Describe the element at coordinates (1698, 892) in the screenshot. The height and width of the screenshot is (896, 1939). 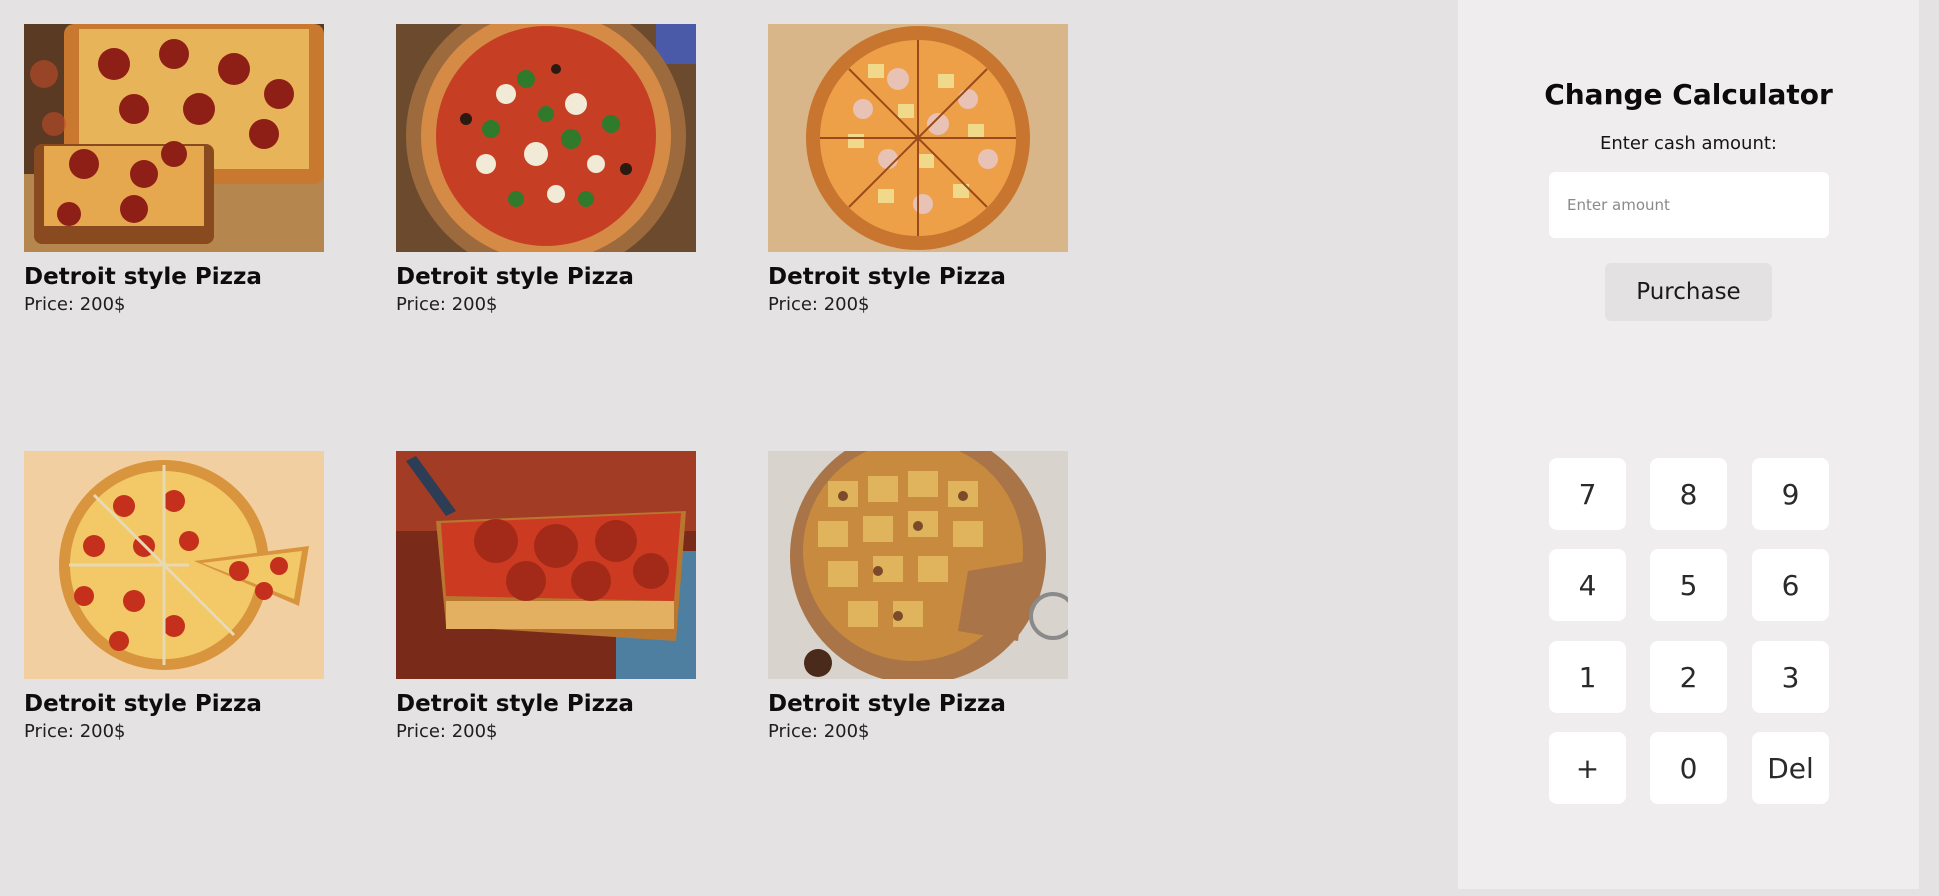
I see `page-bottom-edge` at that location.